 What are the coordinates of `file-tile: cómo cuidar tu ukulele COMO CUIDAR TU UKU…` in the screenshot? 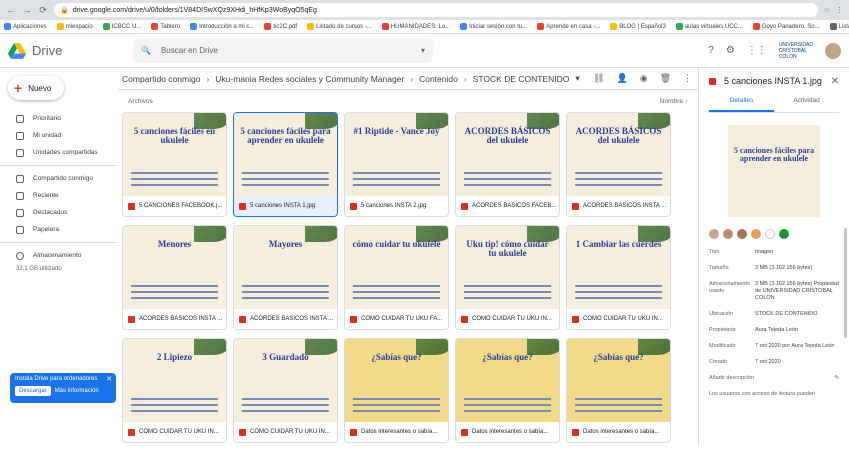 It's located at (396, 277).